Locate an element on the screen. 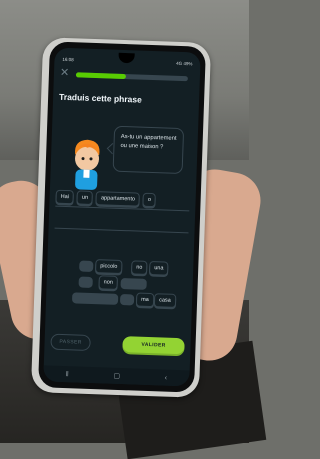 This screenshot has width=320, height=459. progress-fill is located at coordinates (101, 76).